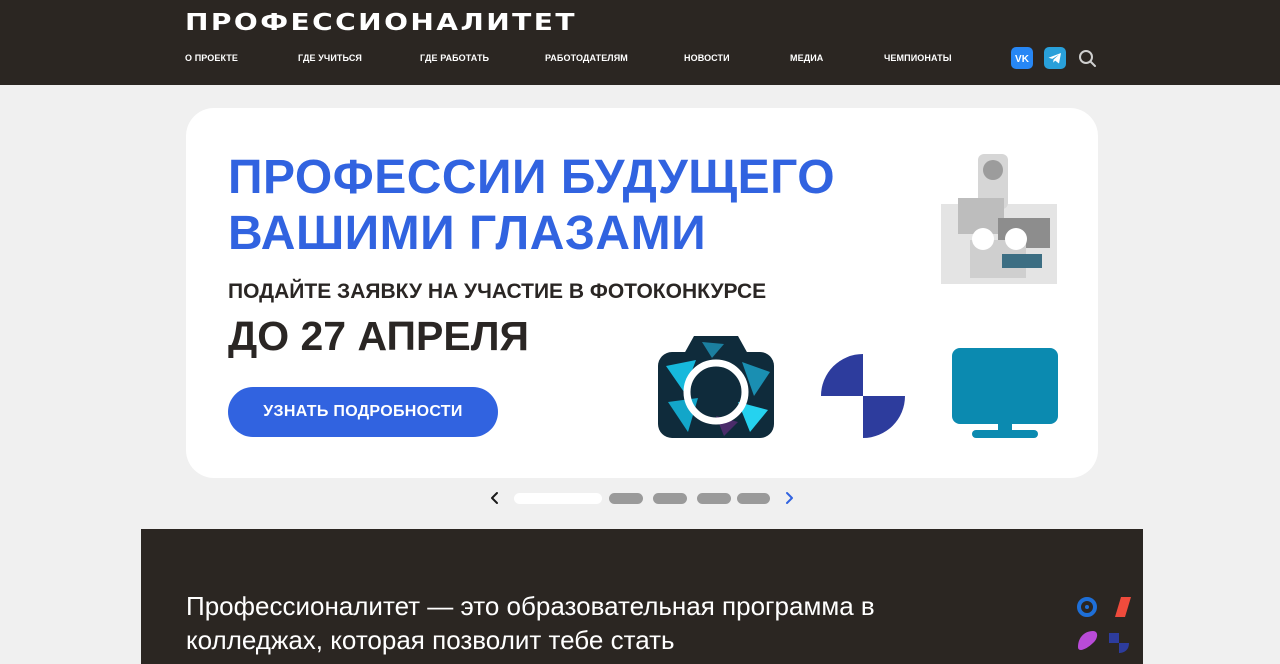 The width and height of the screenshot is (1280, 664). I want to click on nav-item-championships: ЧЕМПИОНАТЫ, so click(918, 58).